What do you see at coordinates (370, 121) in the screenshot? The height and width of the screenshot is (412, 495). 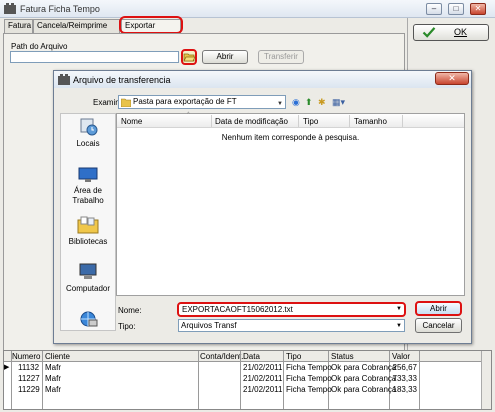 I see `column-tamanho: Tamanho` at bounding box center [370, 121].